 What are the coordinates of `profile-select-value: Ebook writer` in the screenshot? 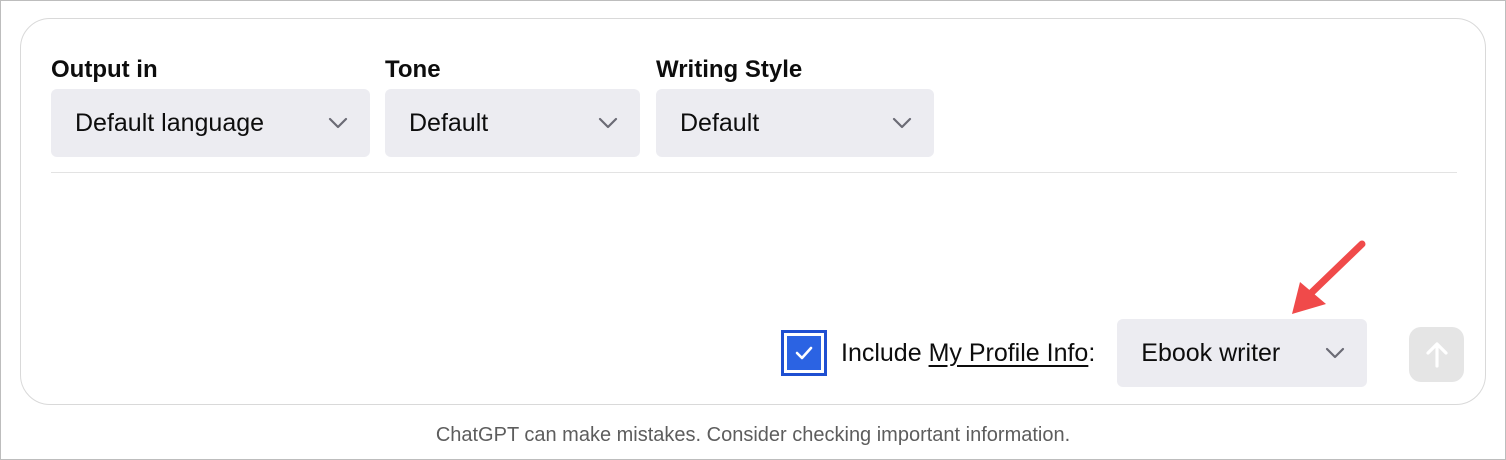 It's located at (1211, 352).